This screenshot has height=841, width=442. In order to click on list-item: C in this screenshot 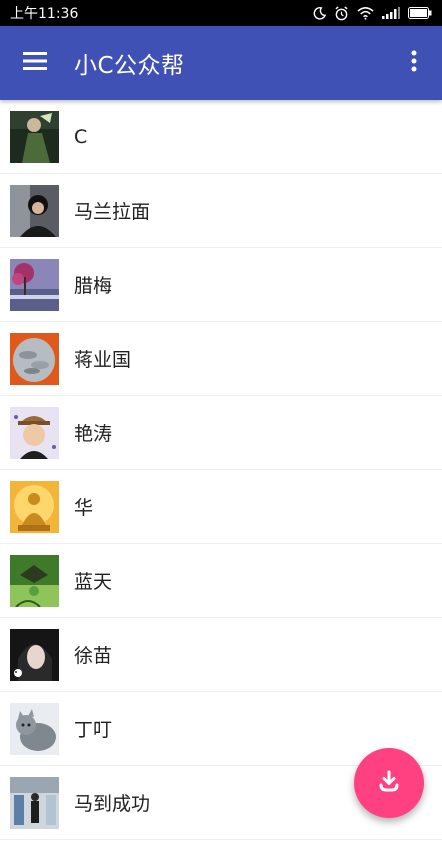, I will do `click(221, 137)`.